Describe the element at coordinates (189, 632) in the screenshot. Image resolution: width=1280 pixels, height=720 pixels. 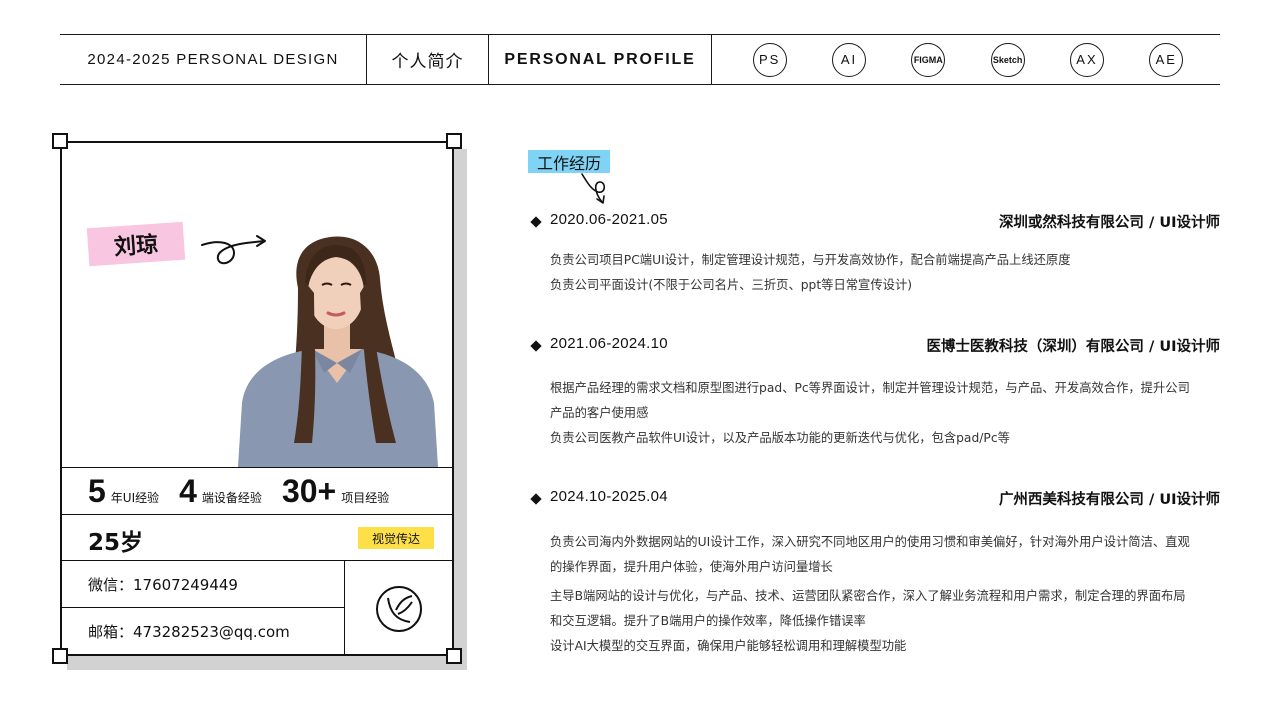
I see `email-contact: 邮箱：473282523@qq.com` at that location.